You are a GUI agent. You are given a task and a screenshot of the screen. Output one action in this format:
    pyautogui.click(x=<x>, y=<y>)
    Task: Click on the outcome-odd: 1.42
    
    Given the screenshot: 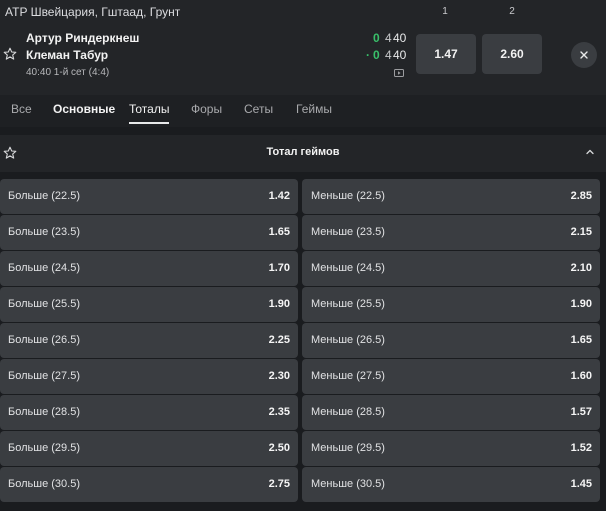 What is the action you would take?
    pyautogui.click(x=279, y=196)
    